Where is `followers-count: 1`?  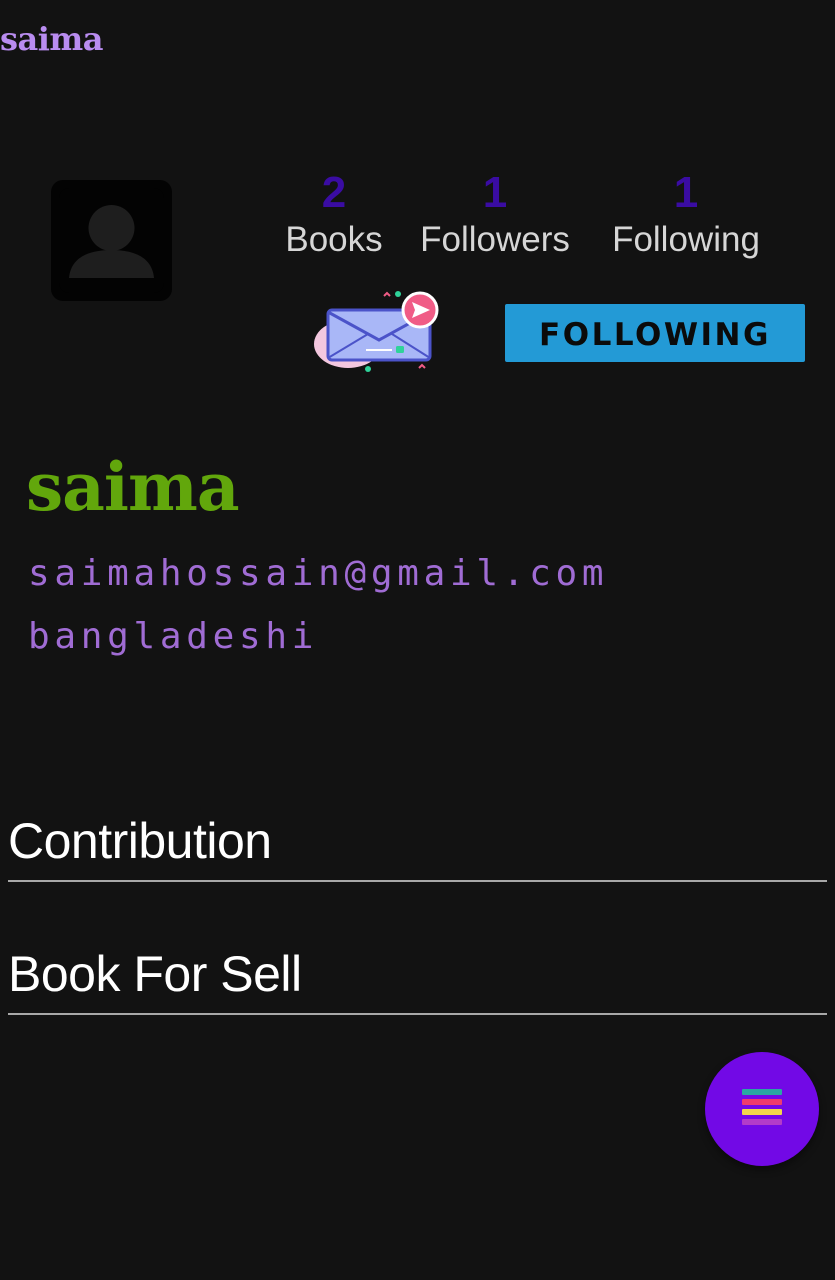 followers-count: 1 is located at coordinates (495, 192).